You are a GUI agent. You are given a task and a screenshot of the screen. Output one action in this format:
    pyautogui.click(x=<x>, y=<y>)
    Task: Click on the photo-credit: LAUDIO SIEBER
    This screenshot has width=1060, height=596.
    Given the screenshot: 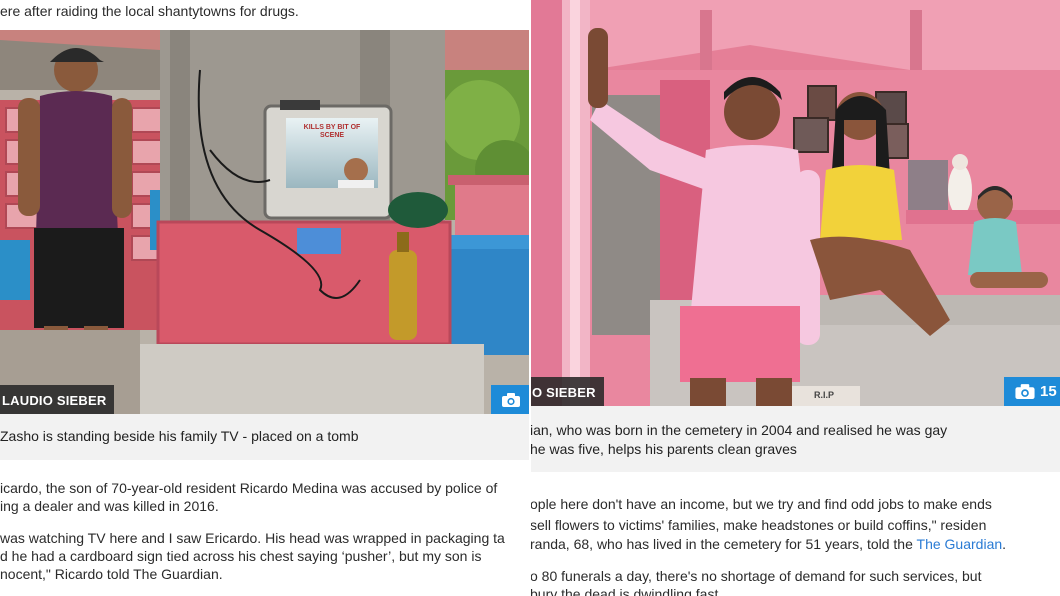 What is the action you would take?
    pyautogui.click(x=57, y=399)
    